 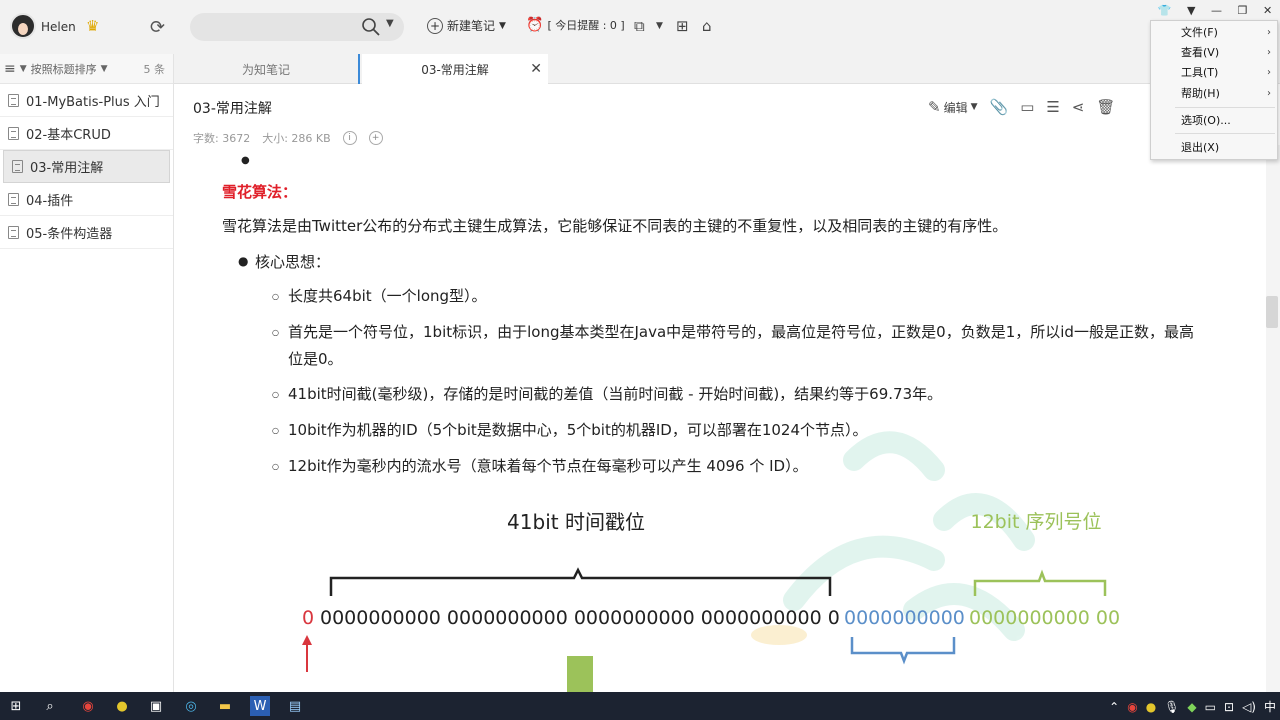 What do you see at coordinates (375, 138) in the screenshot?
I see `add-icon: +` at bounding box center [375, 138].